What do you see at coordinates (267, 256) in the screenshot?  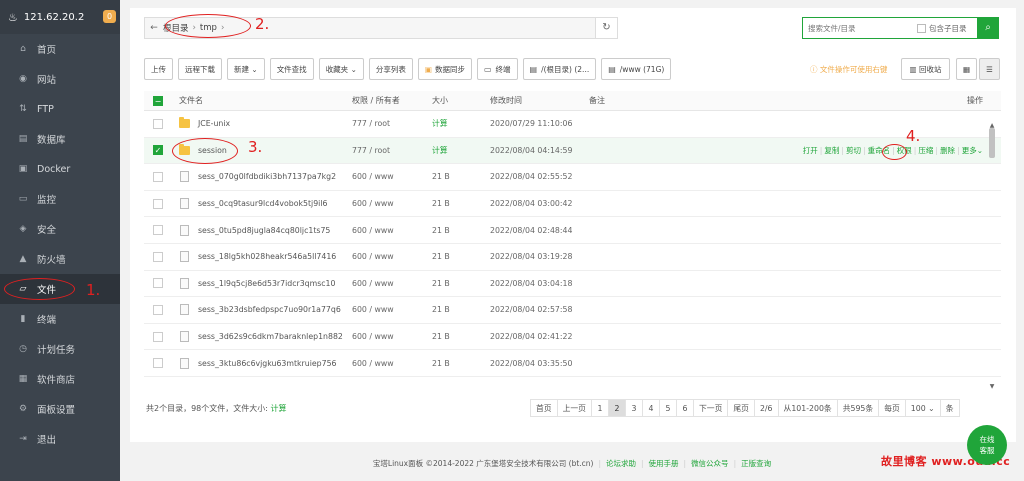 I see `file-name: sess_18lg5kh028heakr546a5ll7416` at bounding box center [267, 256].